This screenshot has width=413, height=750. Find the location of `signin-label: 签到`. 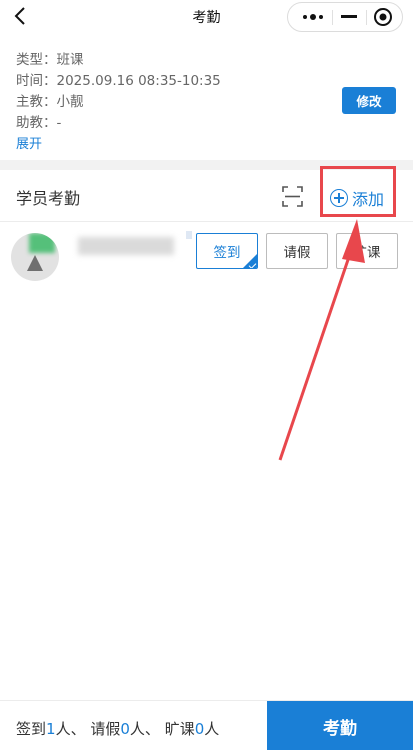

signin-label: 签到 is located at coordinates (227, 253).